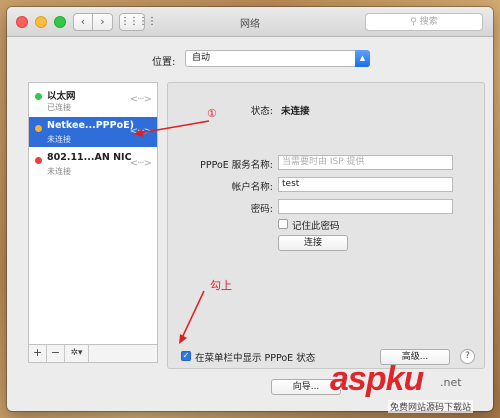  What do you see at coordinates (56, 353) in the screenshot?
I see `remove-service-button: −` at bounding box center [56, 353].